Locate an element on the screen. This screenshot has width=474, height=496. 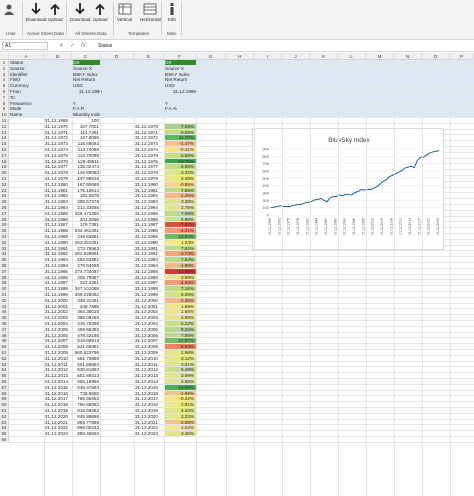
date-cell: 31.12.1969 is located at coordinates (58, 120).